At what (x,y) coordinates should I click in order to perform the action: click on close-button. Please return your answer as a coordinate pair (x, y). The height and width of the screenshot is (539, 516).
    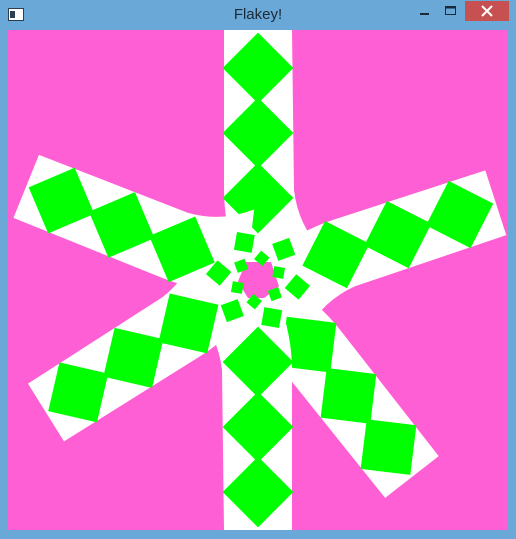
    Looking at the image, I should click on (487, 11).